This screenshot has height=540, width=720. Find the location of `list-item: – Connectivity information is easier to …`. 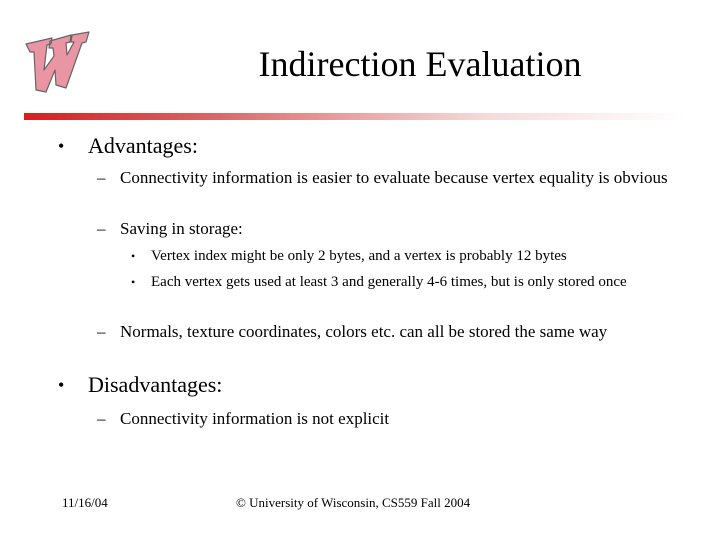

list-item: – Connectivity information is easier to … is located at coordinates (382, 177).